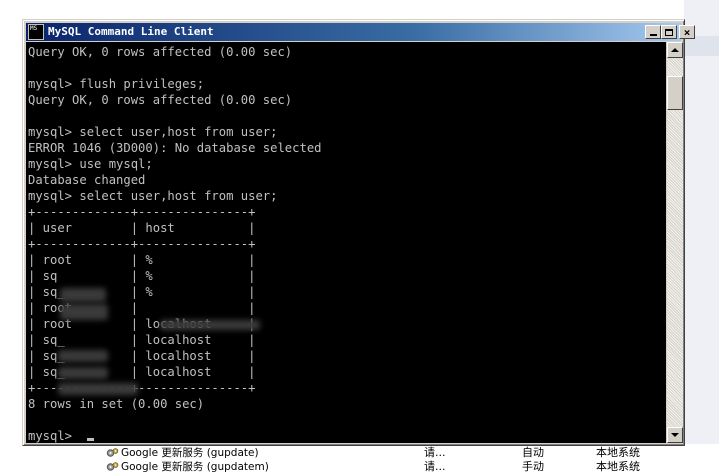 This screenshot has width=719, height=474. Describe the element at coordinates (701, 222) in the screenshot. I see `background-window-strip` at that location.